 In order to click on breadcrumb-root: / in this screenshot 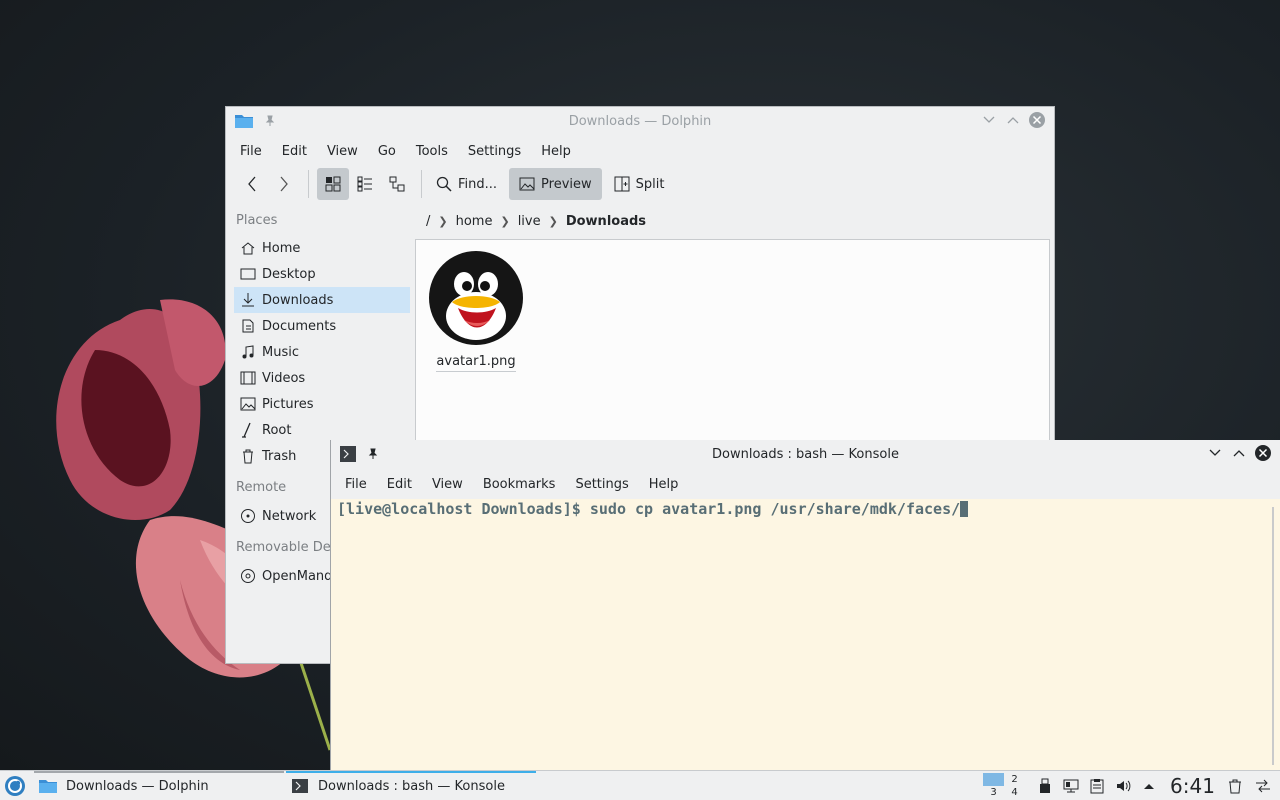, I will do `click(428, 221)`.